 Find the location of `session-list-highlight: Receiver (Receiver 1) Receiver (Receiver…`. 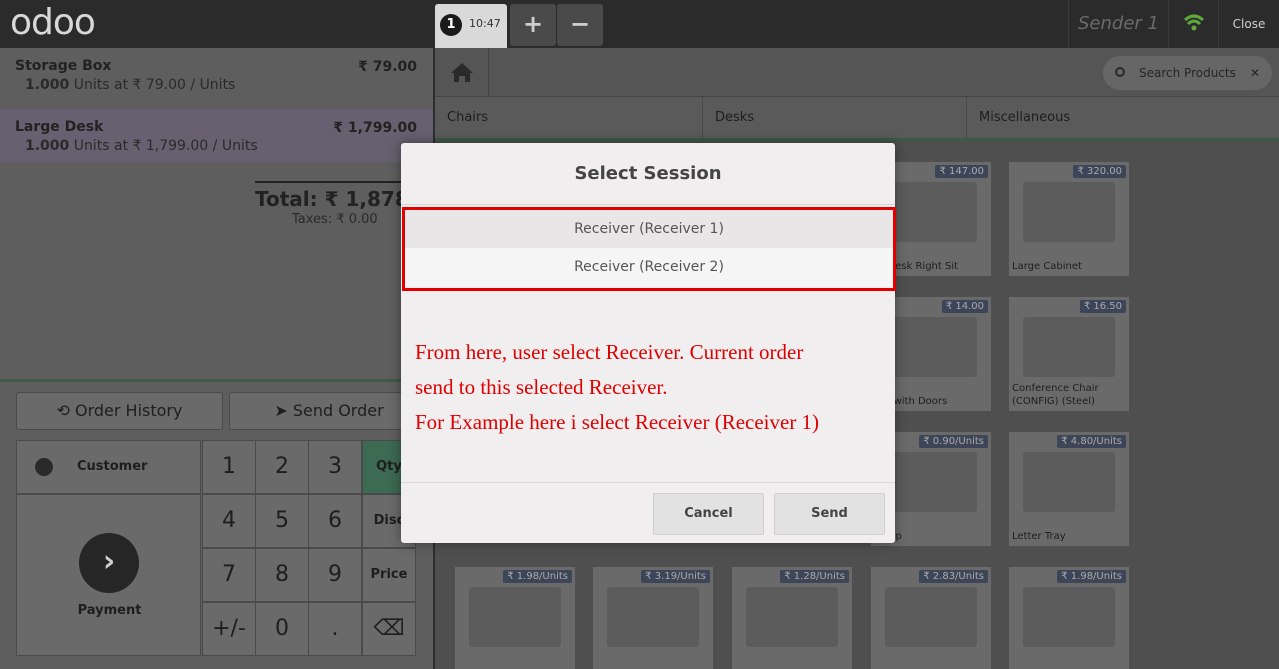

session-list-highlight: Receiver (Receiver 1) Receiver (Receiver… is located at coordinates (649, 249).